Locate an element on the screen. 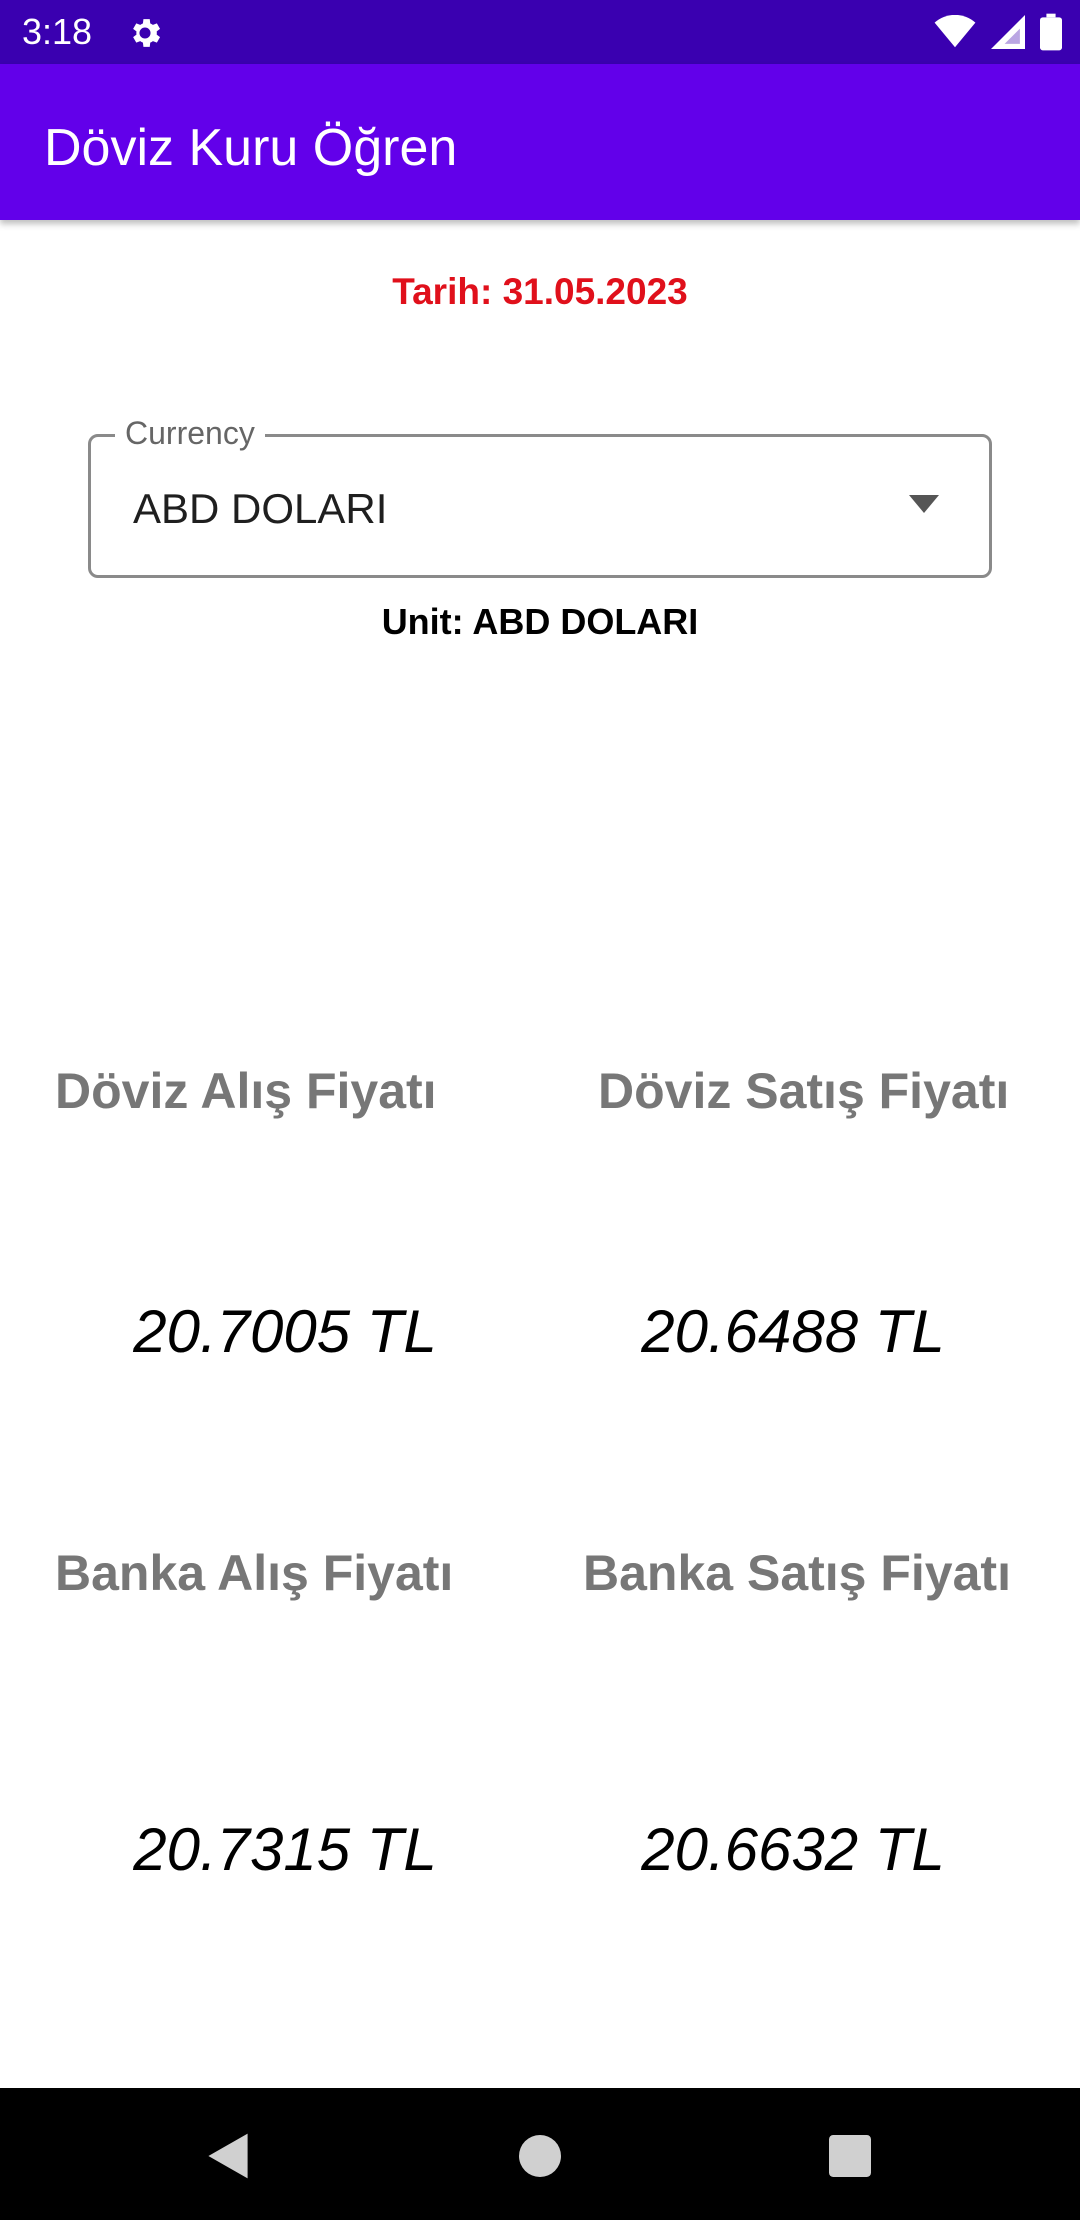 The height and width of the screenshot is (2220, 1080). banka-alis-value: 20.7315 TL is located at coordinates (285, 1849).